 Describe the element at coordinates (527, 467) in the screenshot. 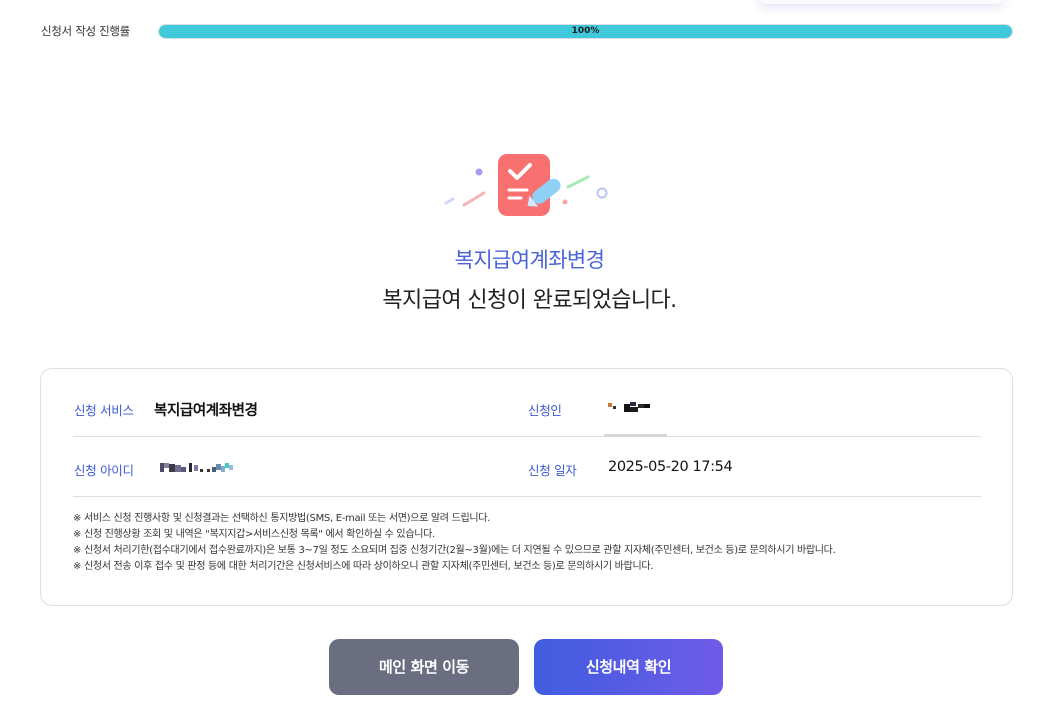

I see `info-row: 신청 아이디 신청 일자 2025-05-20 17:54` at that location.